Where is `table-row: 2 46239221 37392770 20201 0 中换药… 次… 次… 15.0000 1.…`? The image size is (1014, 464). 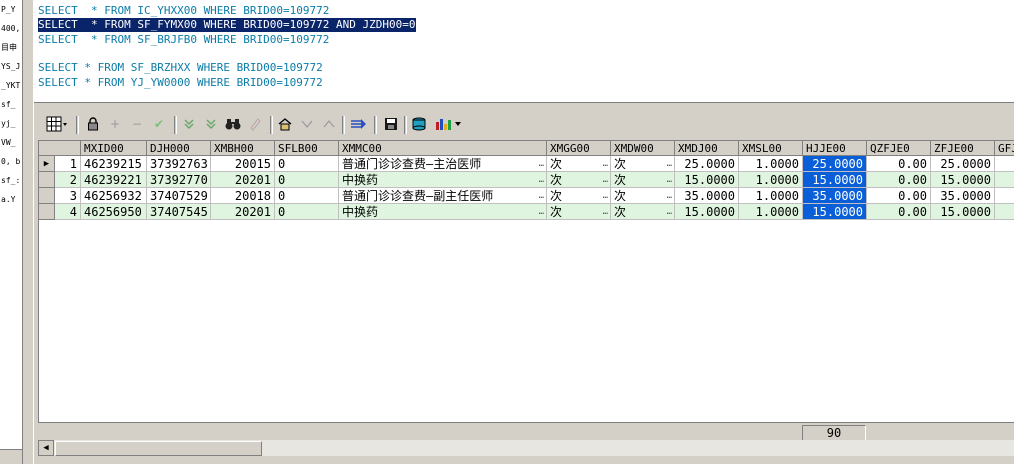
table-row: 2 46239221 37392770 20201 0 中换药… 次… 次… 15.0000 1.… is located at coordinates (526, 180).